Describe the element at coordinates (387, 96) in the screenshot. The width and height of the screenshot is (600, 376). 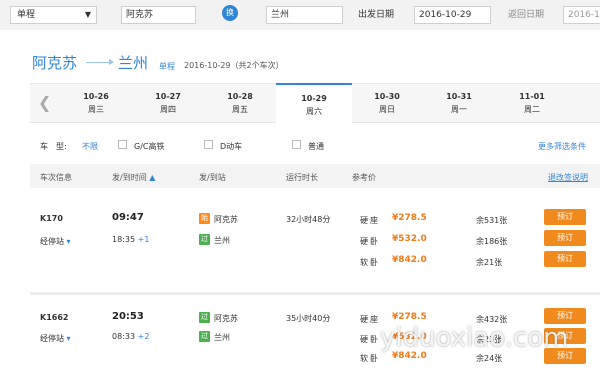
I see `date-tab-date: 10-30` at that location.